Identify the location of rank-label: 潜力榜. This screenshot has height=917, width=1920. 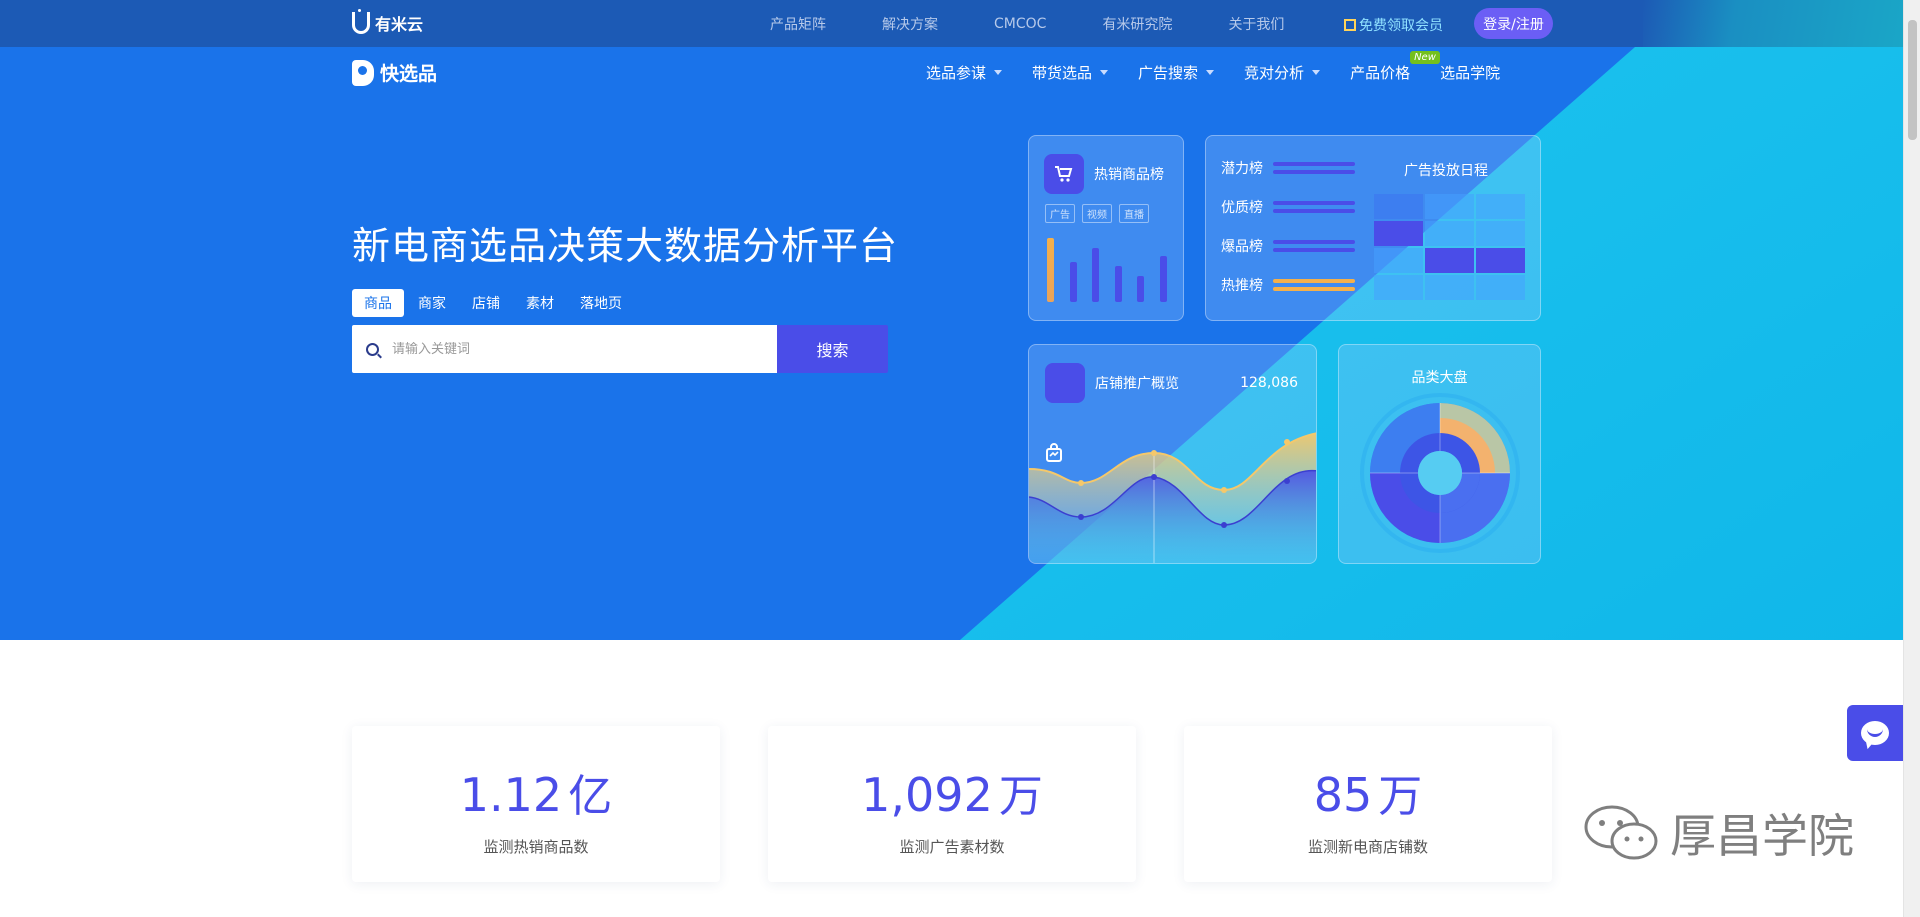
(1242, 169).